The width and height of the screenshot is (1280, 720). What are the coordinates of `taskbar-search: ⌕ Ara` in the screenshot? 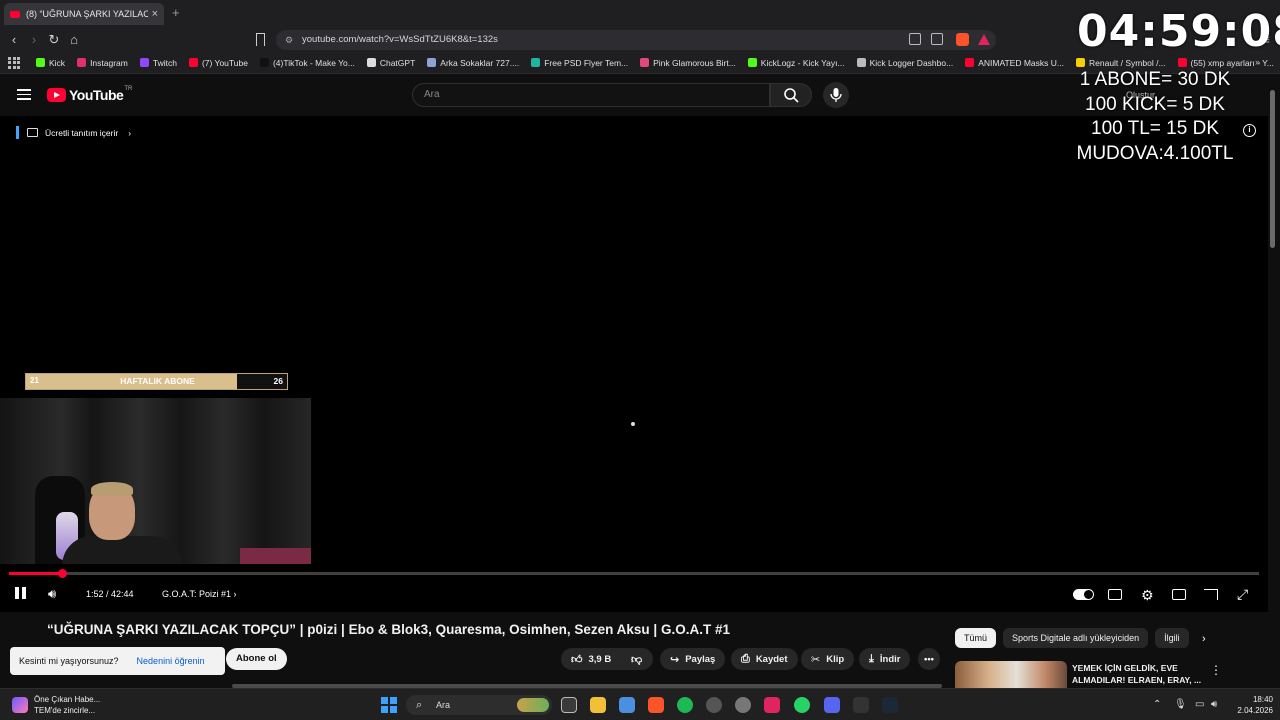 It's located at (479, 705).